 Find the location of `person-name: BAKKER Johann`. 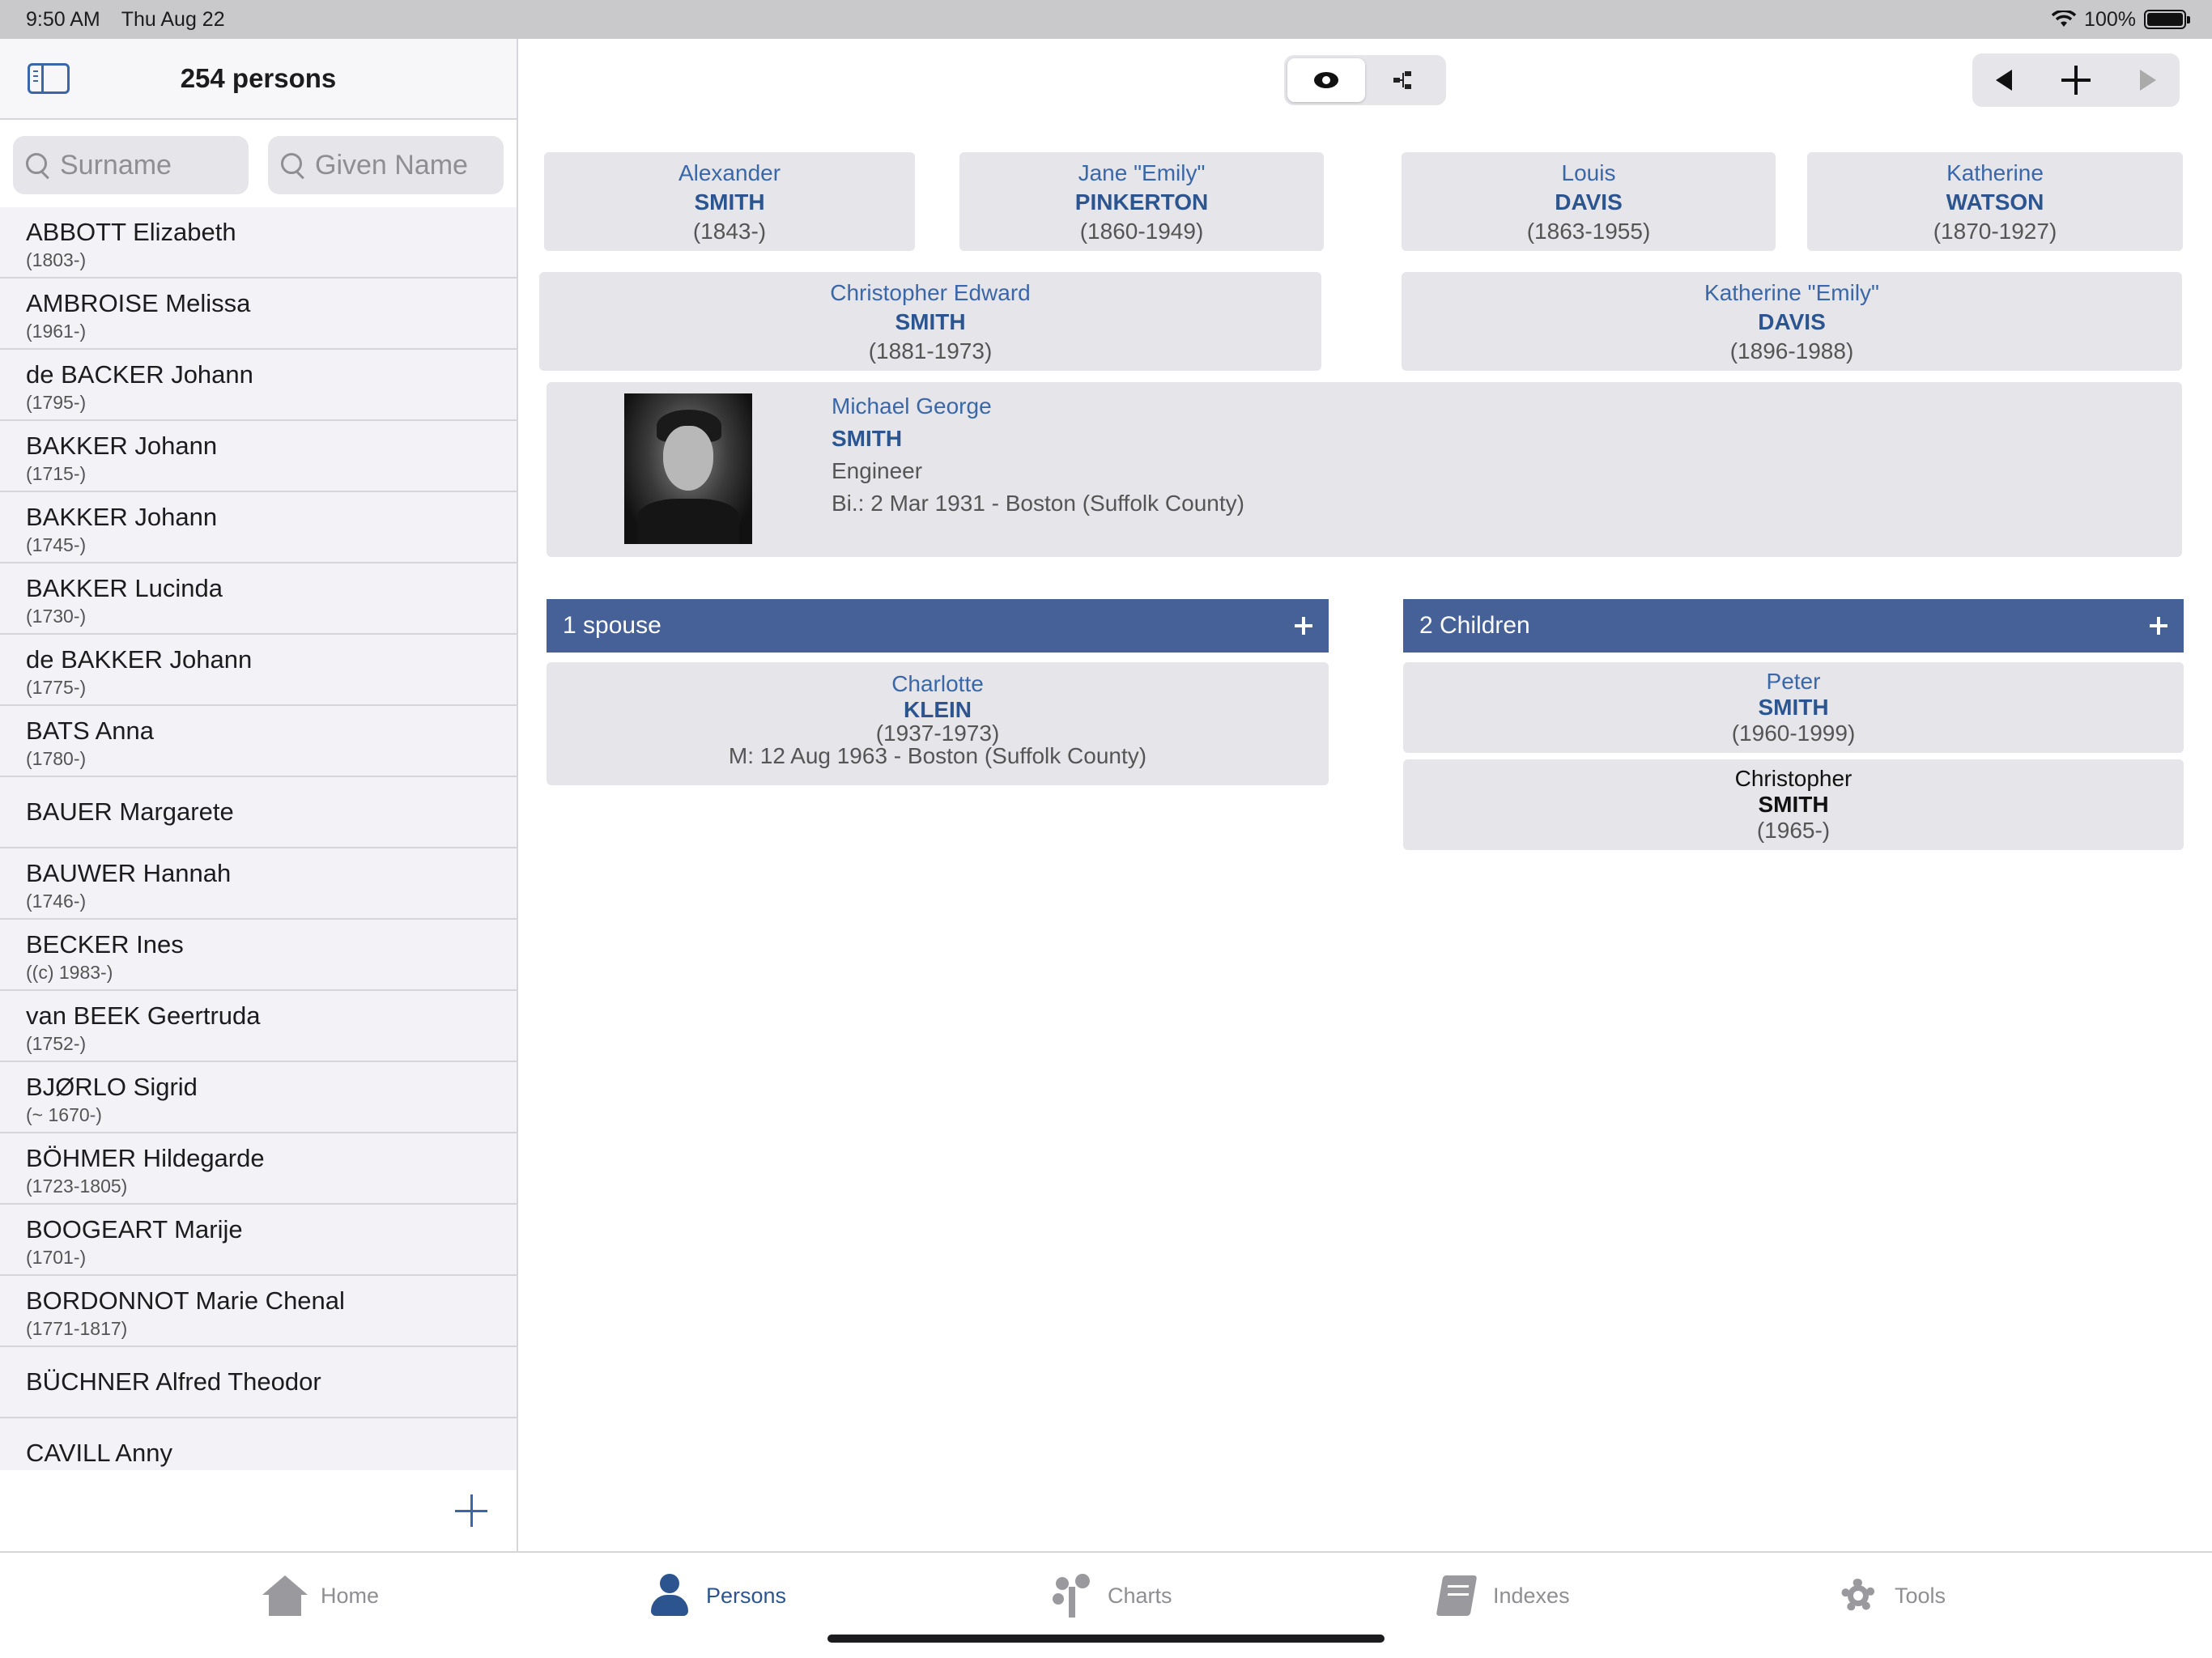

person-name: BAKKER Johann is located at coordinates (122, 517).